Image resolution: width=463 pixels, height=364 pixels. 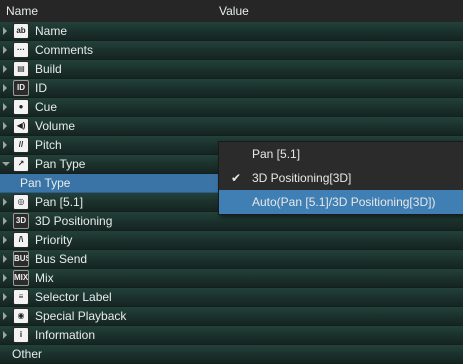 What do you see at coordinates (231, 50) in the screenshot?
I see `property-row-comments: ··· Comments` at bounding box center [231, 50].